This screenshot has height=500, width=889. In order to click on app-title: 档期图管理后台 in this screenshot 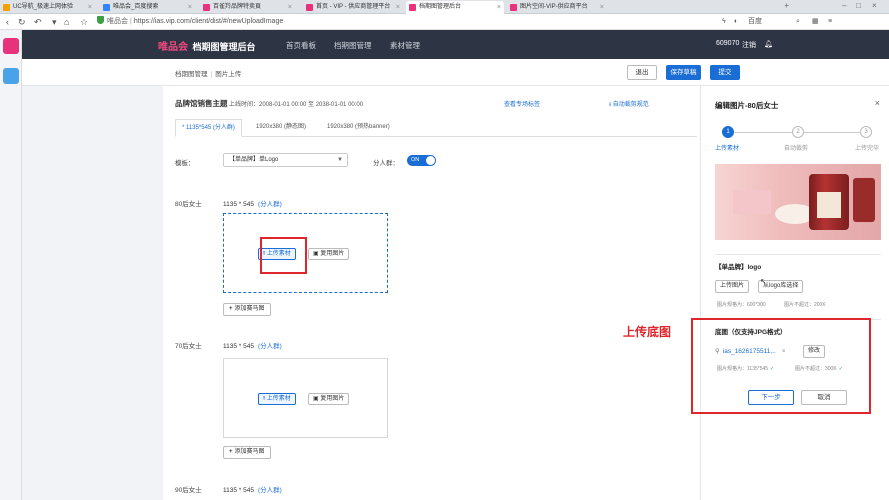, I will do `click(224, 47)`.